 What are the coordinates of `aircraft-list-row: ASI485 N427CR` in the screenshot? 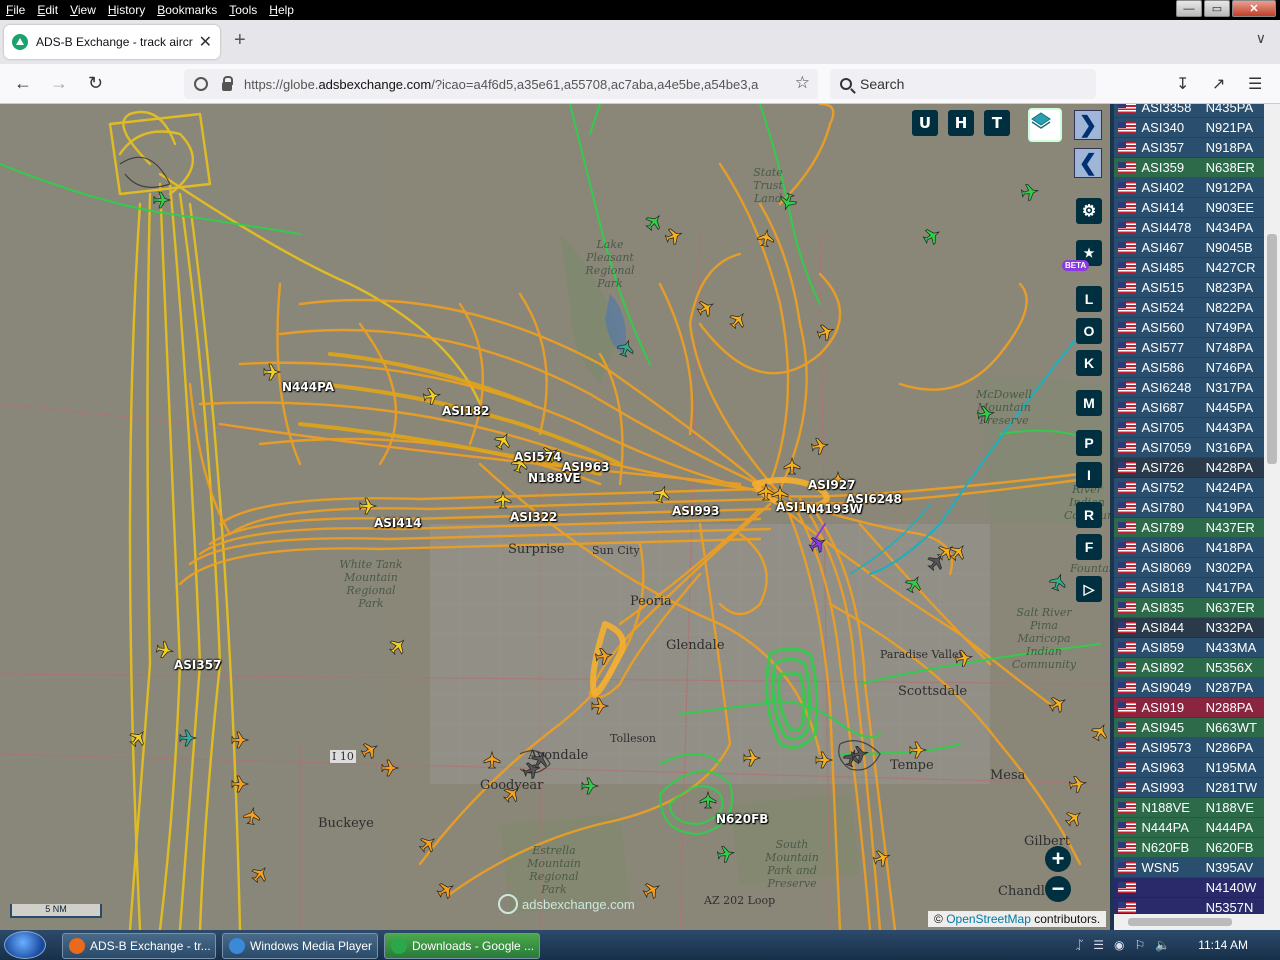 It's located at (1189, 268).